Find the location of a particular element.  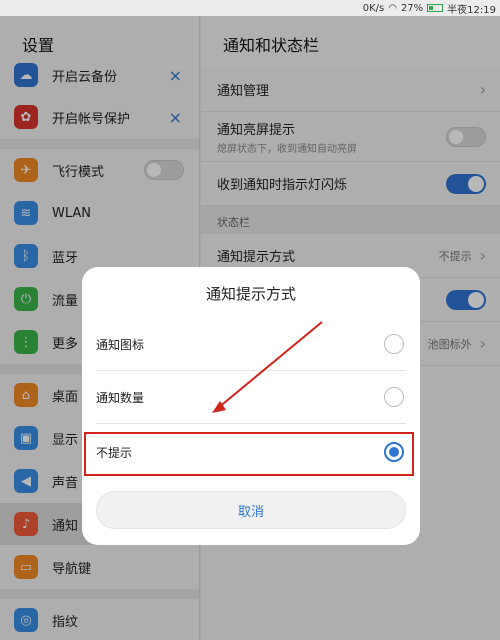

option-label: 通知图标 is located at coordinates (120, 344).